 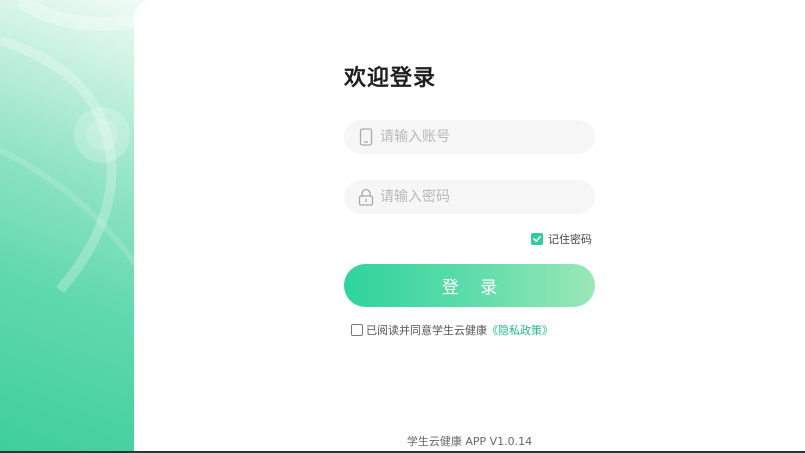 What do you see at coordinates (390, 78) in the screenshot?
I see `page-title: 欢迎登录` at bounding box center [390, 78].